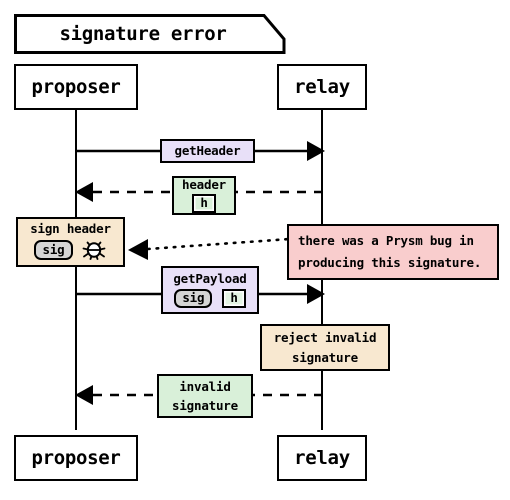 The image size is (510, 500). I want to click on message-text: header, so click(204, 185).